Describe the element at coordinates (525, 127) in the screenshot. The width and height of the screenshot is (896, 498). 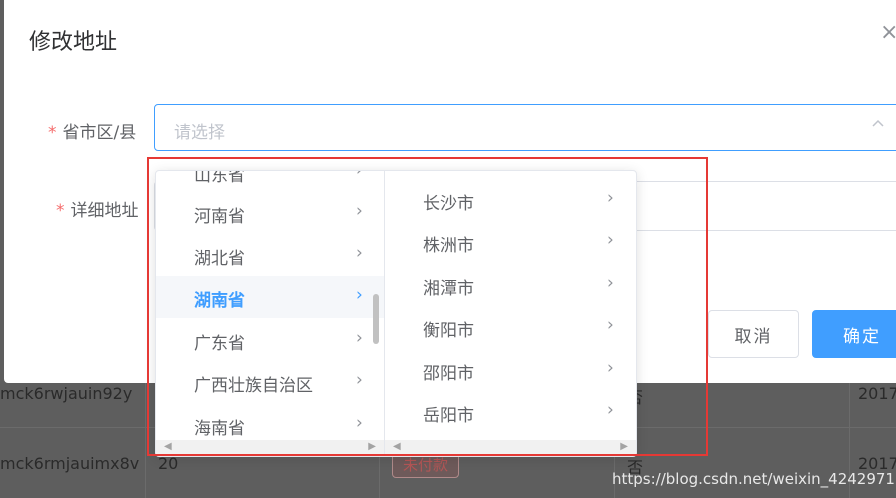
I see `region-cascader-input: 请选择` at that location.